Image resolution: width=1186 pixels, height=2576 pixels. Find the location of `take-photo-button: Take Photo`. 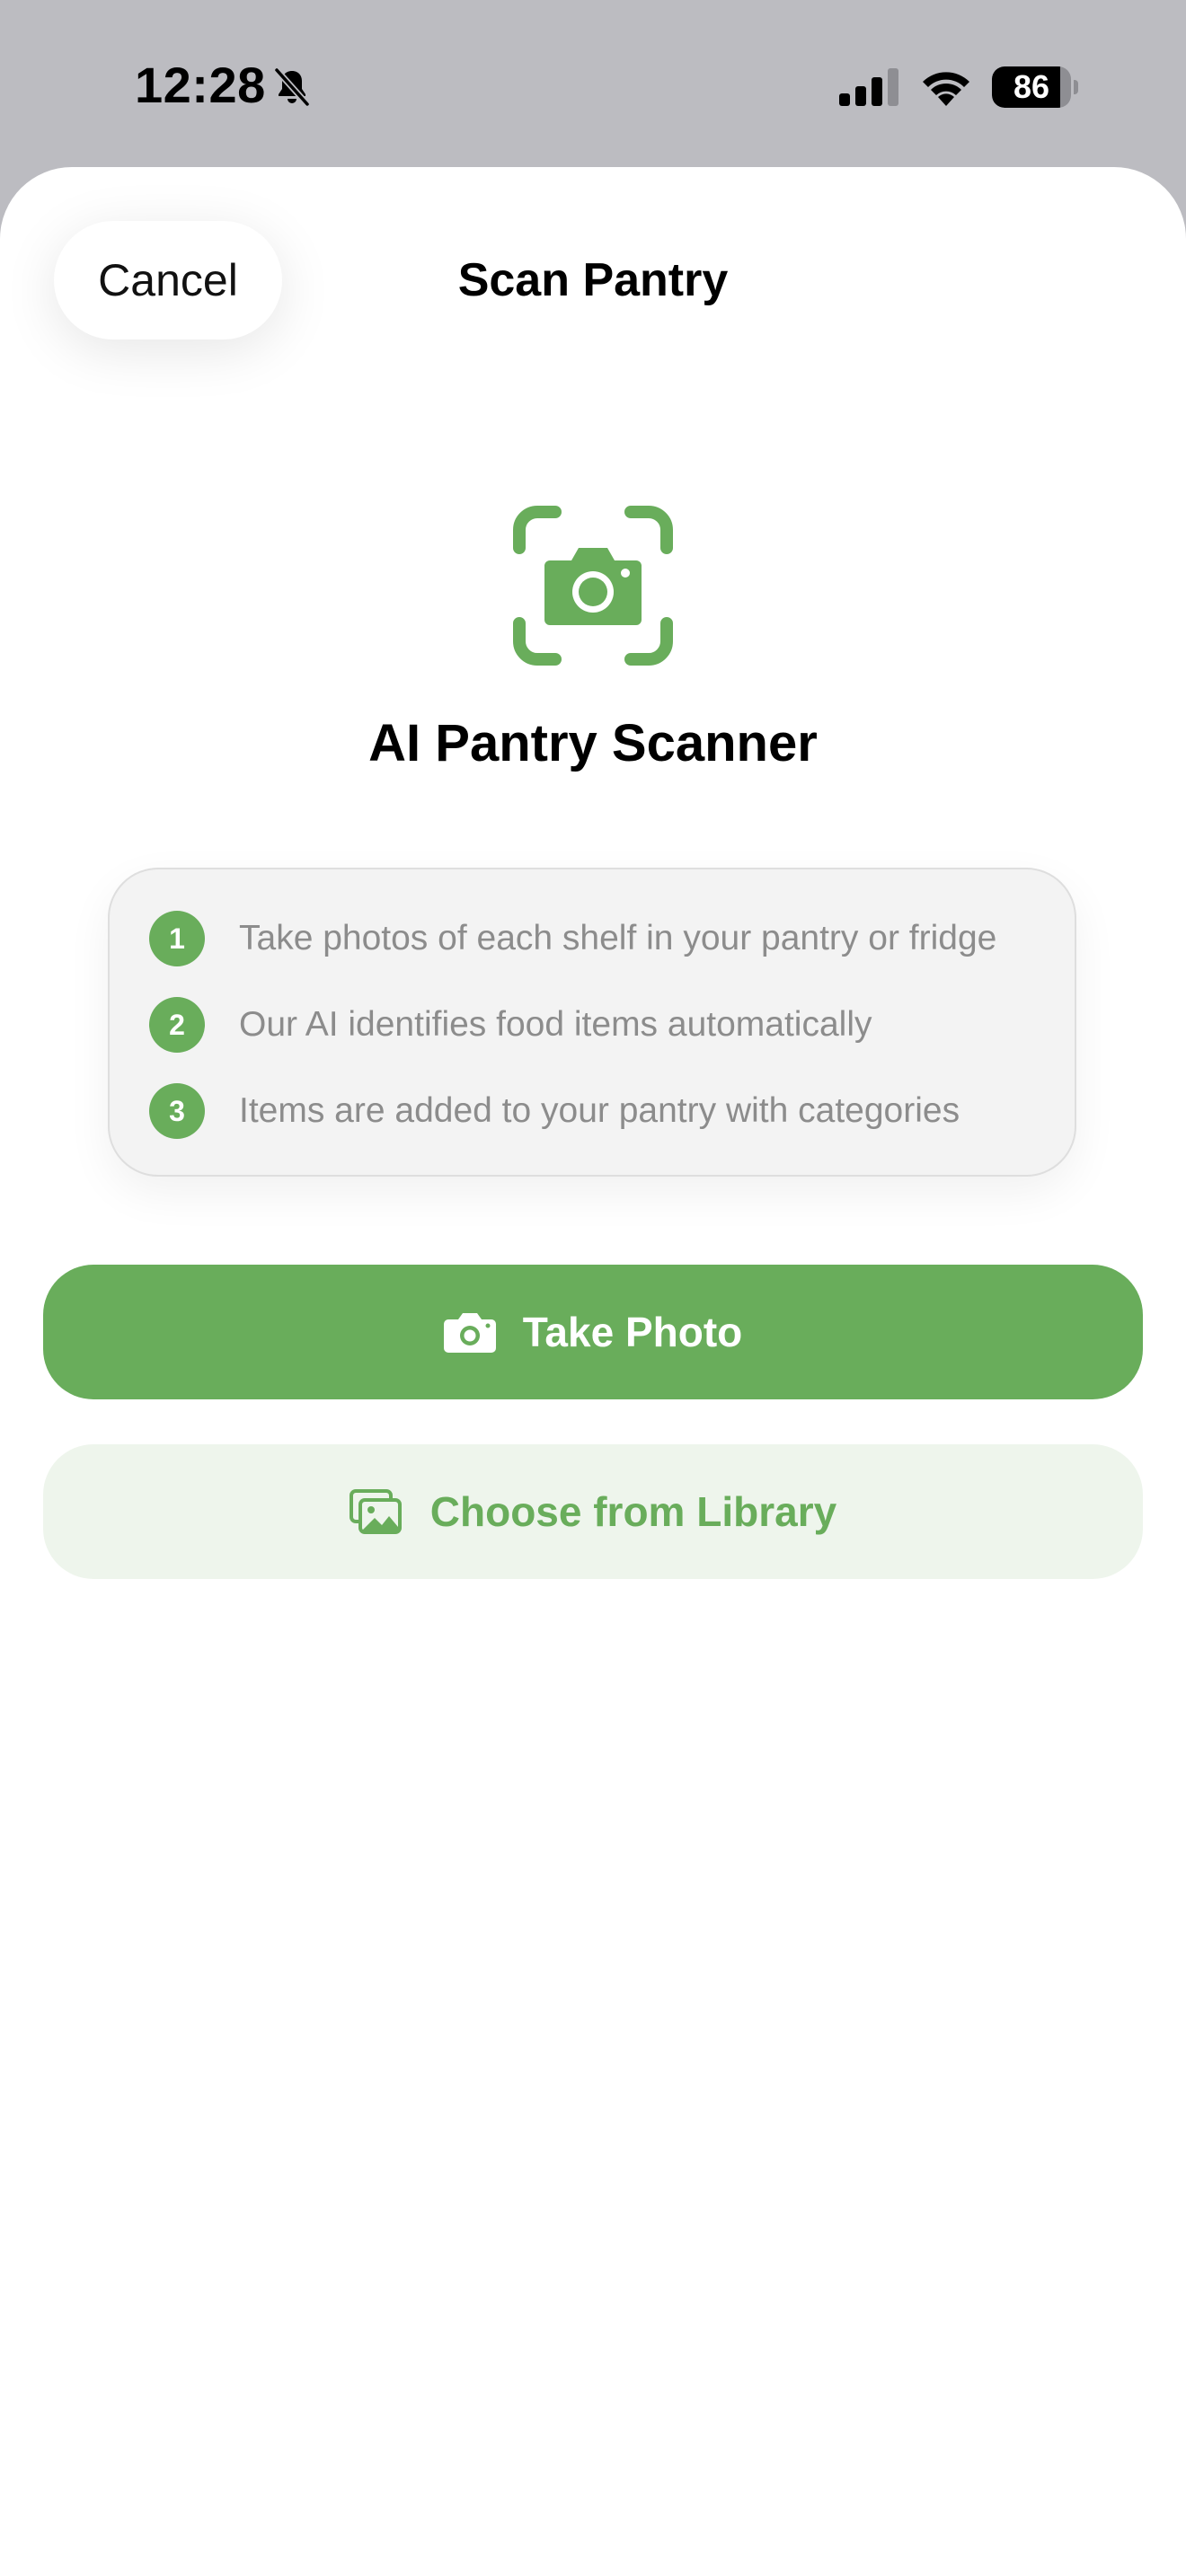

take-photo-button: Take Photo is located at coordinates (593, 1332).